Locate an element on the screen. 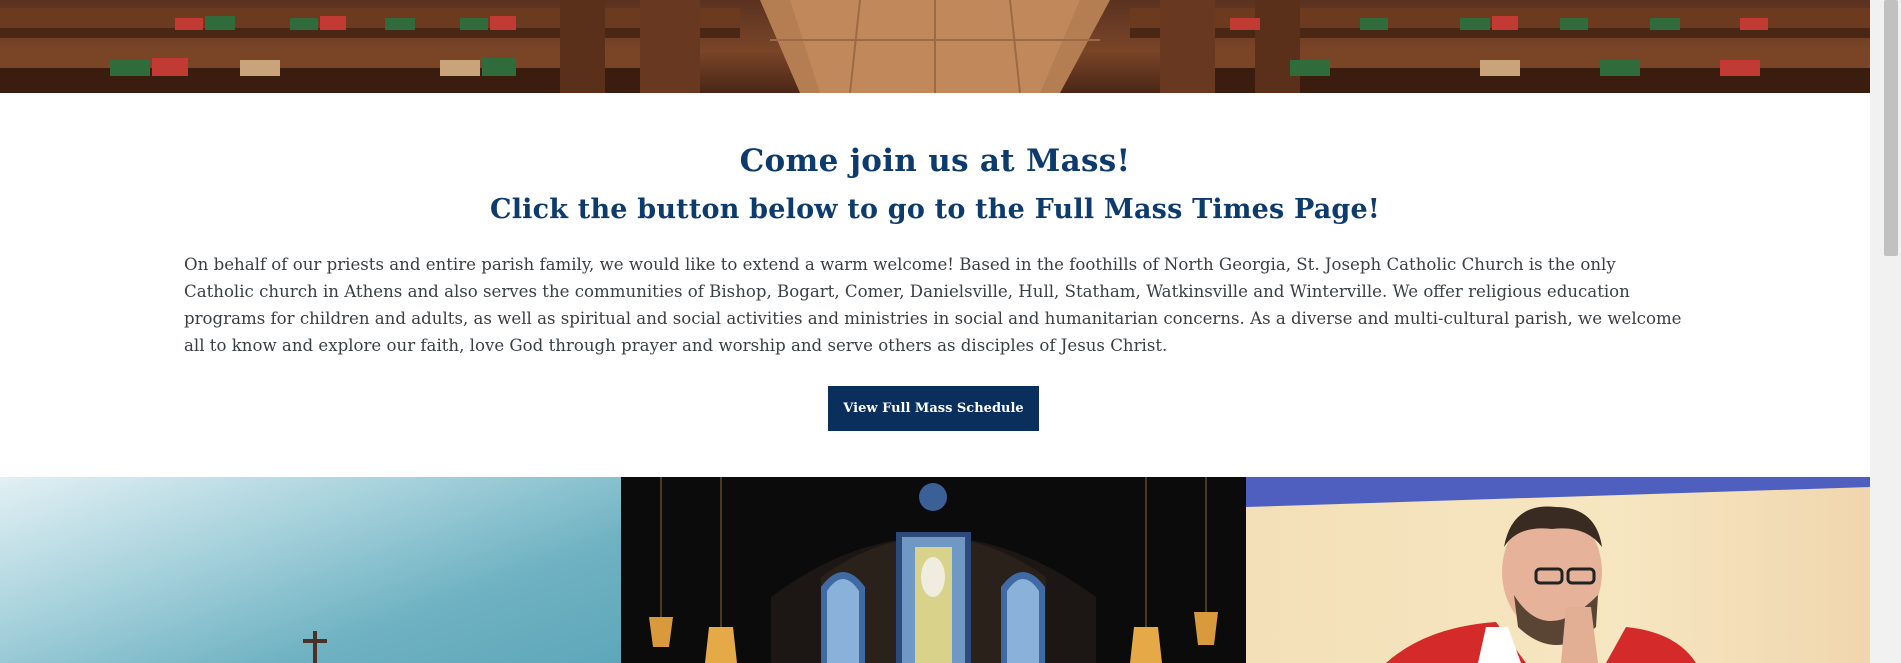 This screenshot has width=1901, height=663. hero-banner-image is located at coordinates (935, 46).